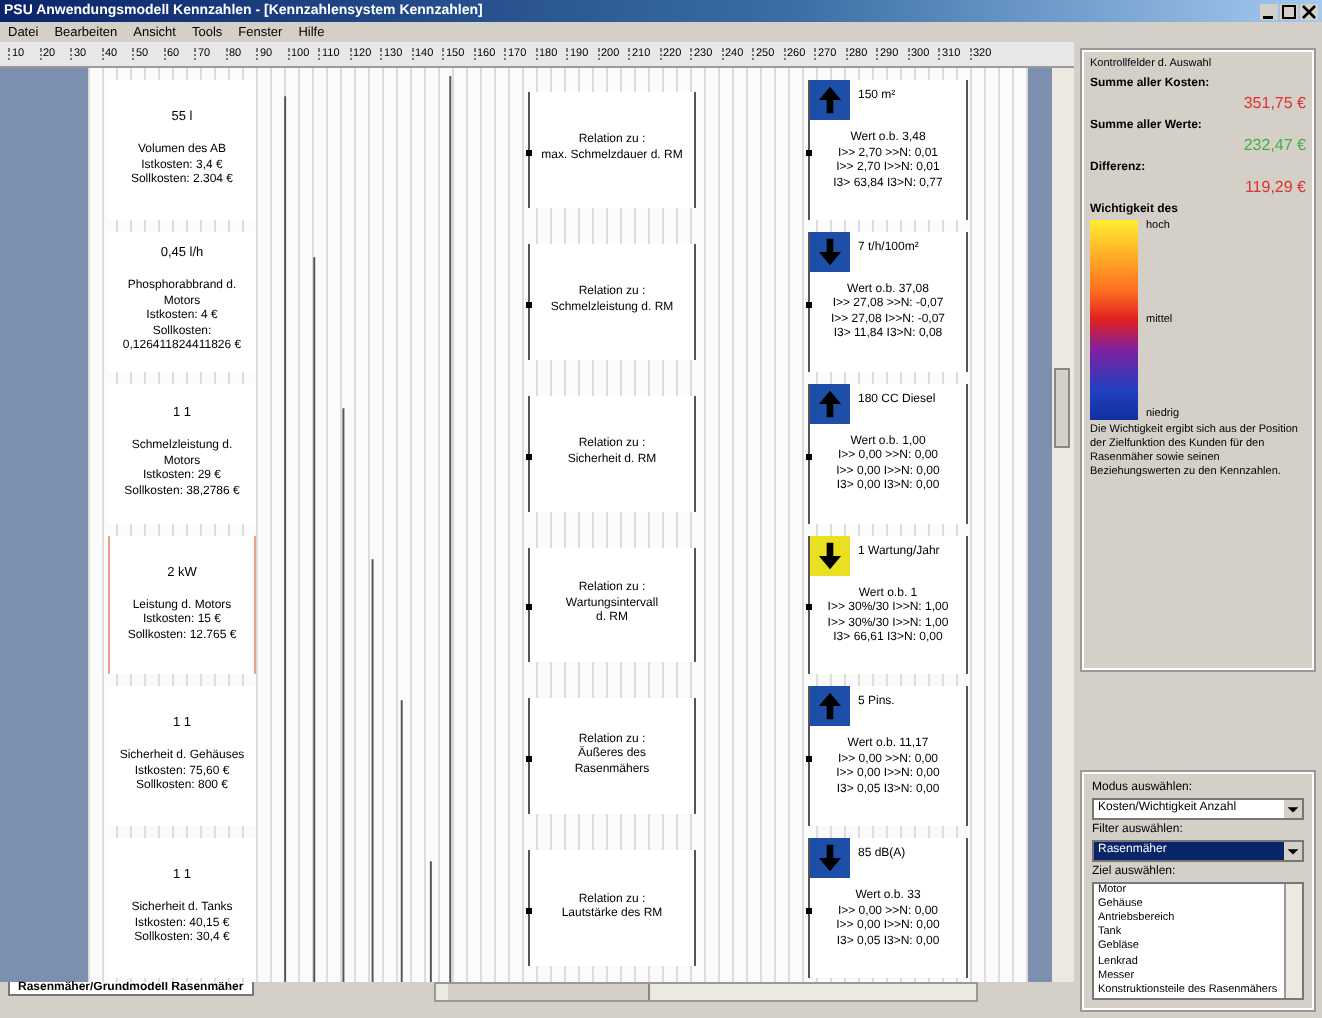 The image size is (1322, 1018). What do you see at coordinates (1274, 145) in the screenshot?
I see `sum-value: 232,47 €` at bounding box center [1274, 145].